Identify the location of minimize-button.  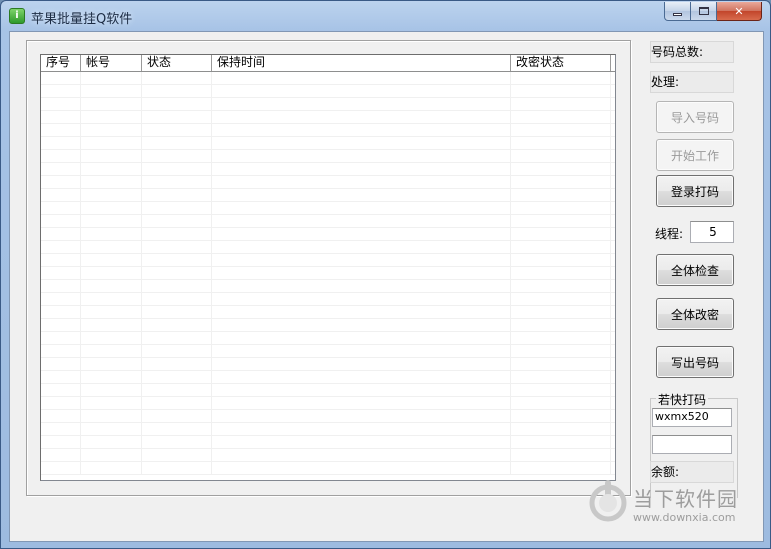
(677, 11).